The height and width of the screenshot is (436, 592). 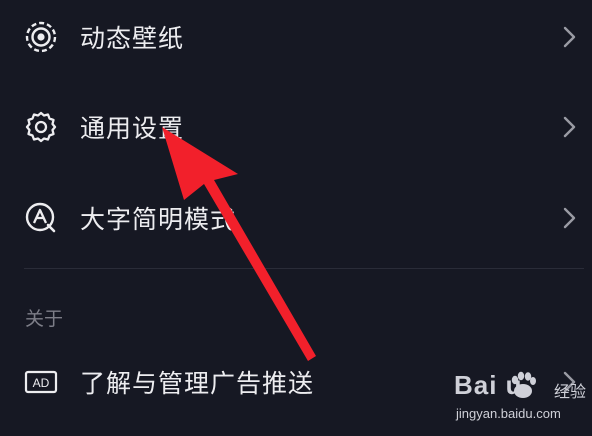 I want to click on large-font-icon, so click(x=41, y=218).